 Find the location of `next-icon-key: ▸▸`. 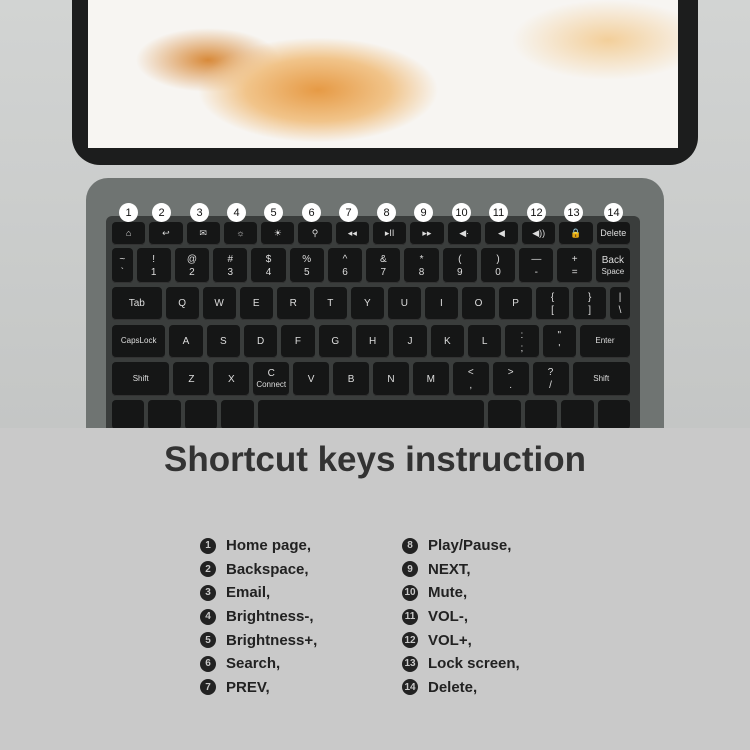

next-icon-key: ▸▸ is located at coordinates (427, 233).